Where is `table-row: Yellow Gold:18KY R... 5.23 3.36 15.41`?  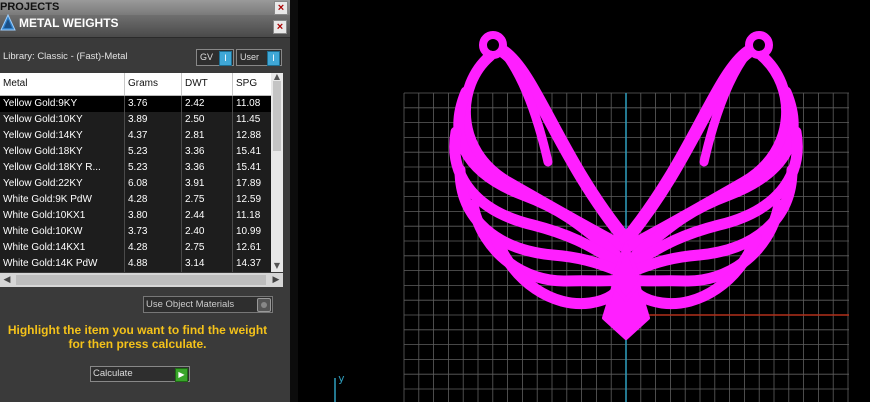 table-row: Yellow Gold:18KY R... 5.23 3.36 15.41 is located at coordinates (141, 168).